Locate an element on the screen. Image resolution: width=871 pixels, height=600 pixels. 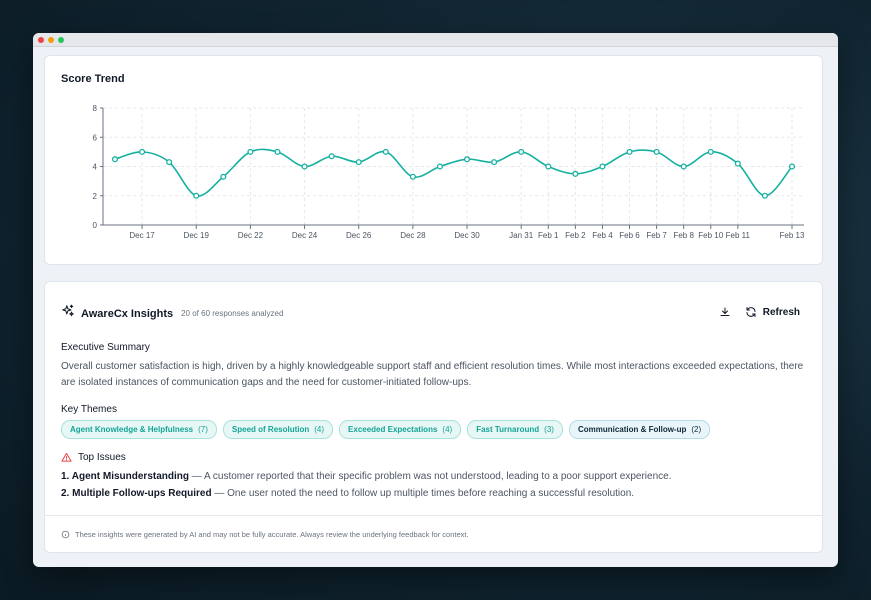
theme-count: (7) is located at coordinates (203, 429).